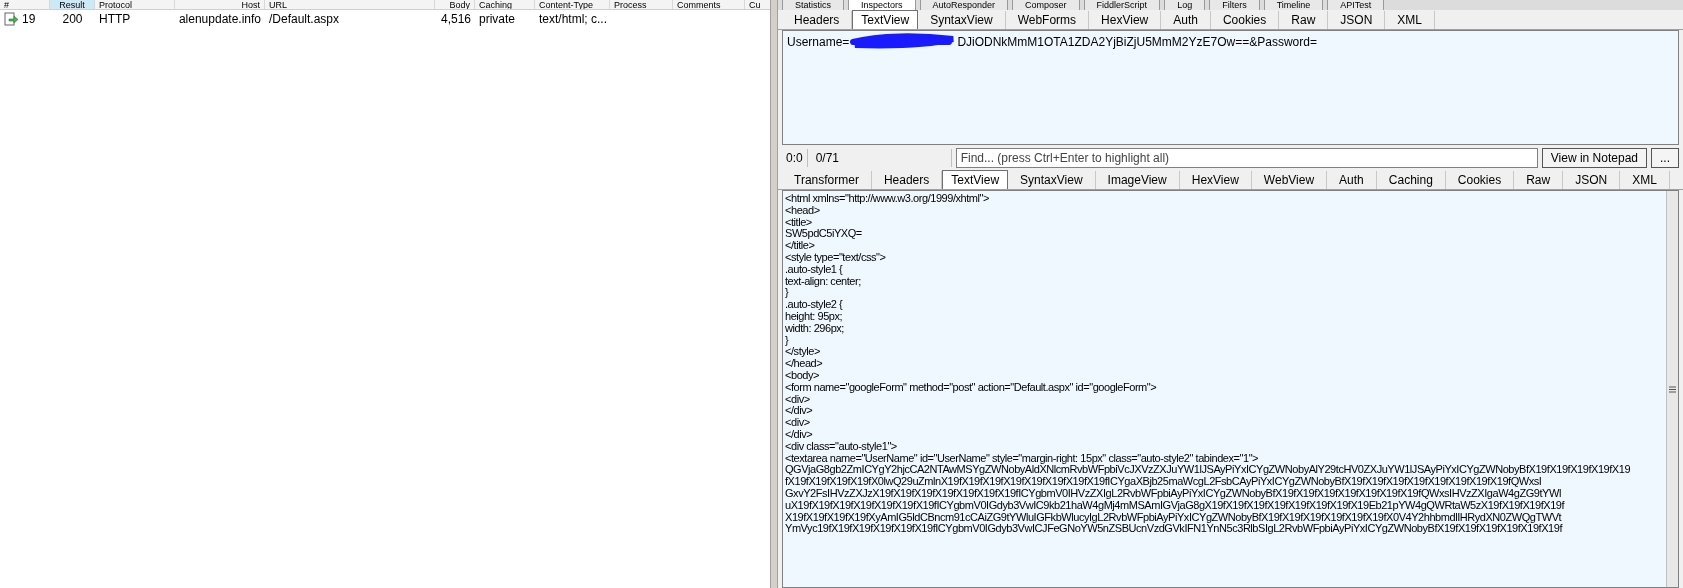 The height and width of the screenshot is (588, 1683). What do you see at coordinates (881, 157) in the screenshot?
I see `selection-count: 0/71` at bounding box center [881, 157].